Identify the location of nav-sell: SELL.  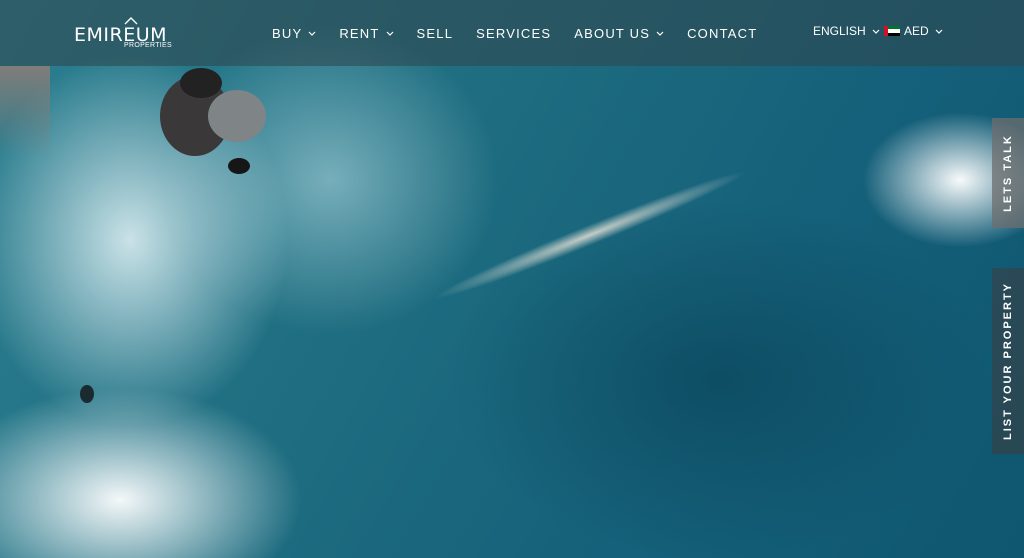
(435, 33).